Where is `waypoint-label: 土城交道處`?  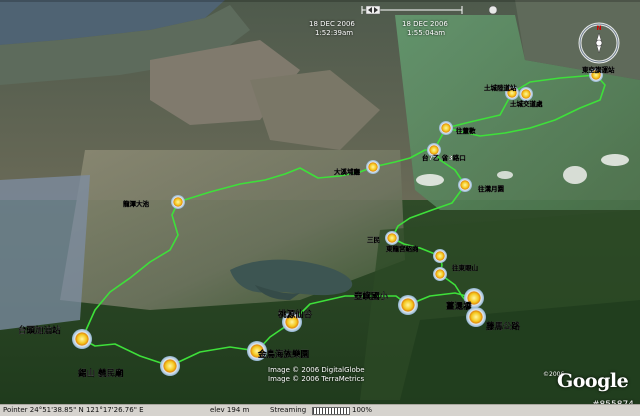
waypoint-label: 土城交道處 is located at coordinates (526, 103).